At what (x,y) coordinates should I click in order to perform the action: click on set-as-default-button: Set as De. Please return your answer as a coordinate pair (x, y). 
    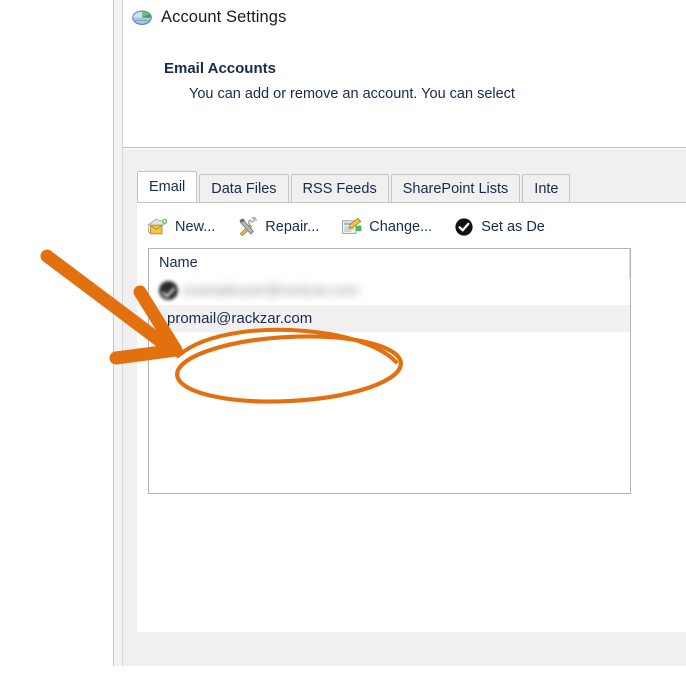
    Looking at the image, I should click on (499, 227).